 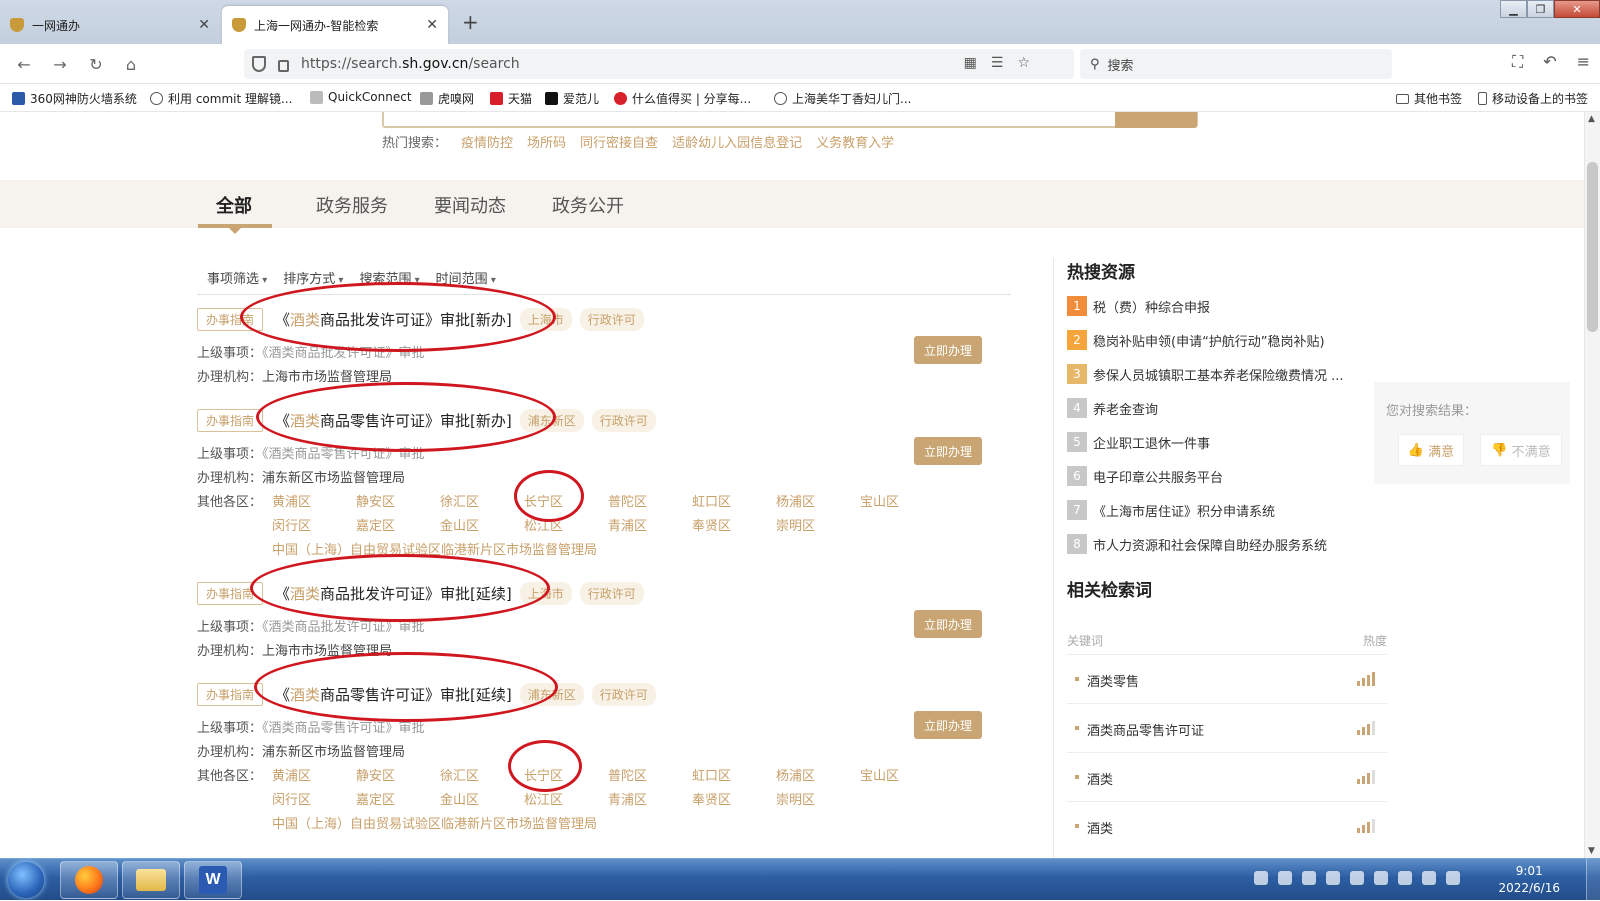 I want to click on hot-keyword: 适龄幼儿入园信息登记, so click(x=737, y=141).